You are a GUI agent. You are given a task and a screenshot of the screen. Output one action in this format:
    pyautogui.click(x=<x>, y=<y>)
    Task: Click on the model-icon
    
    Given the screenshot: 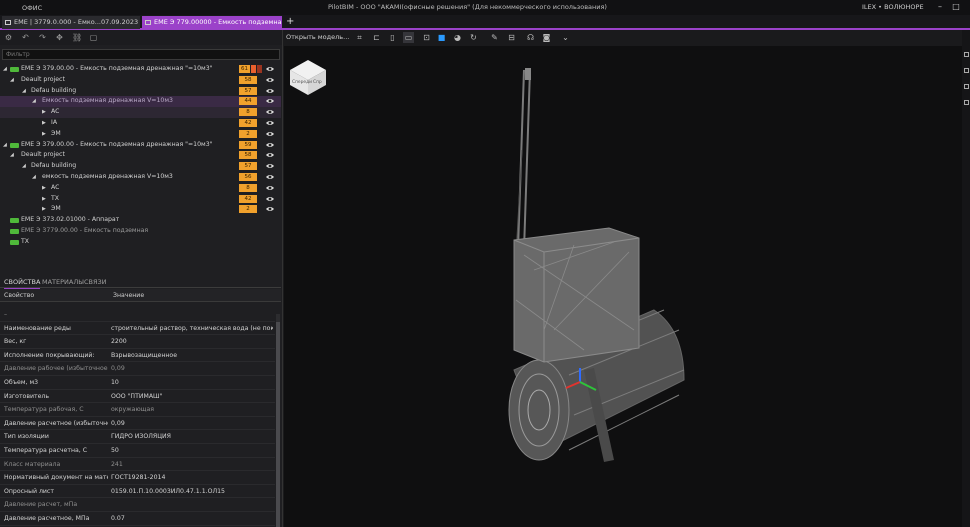 What is the action you would take?
    pyautogui.click(x=14, y=231)
    